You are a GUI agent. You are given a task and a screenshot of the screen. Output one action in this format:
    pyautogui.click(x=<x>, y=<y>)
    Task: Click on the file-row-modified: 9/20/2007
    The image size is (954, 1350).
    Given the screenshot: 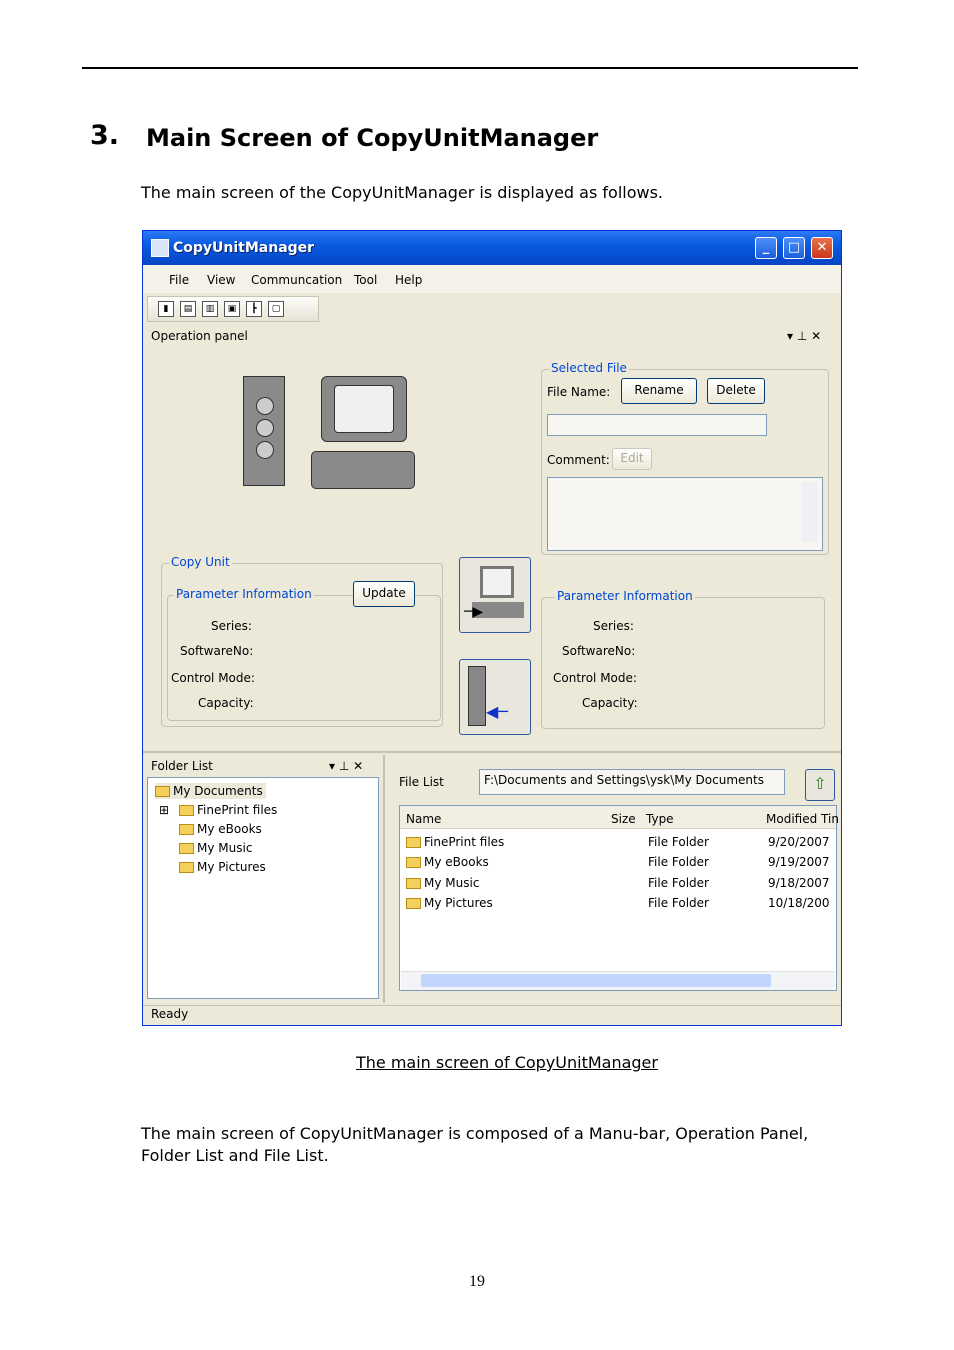 What is the action you would take?
    pyautogui.click(x=799, y=842)
    